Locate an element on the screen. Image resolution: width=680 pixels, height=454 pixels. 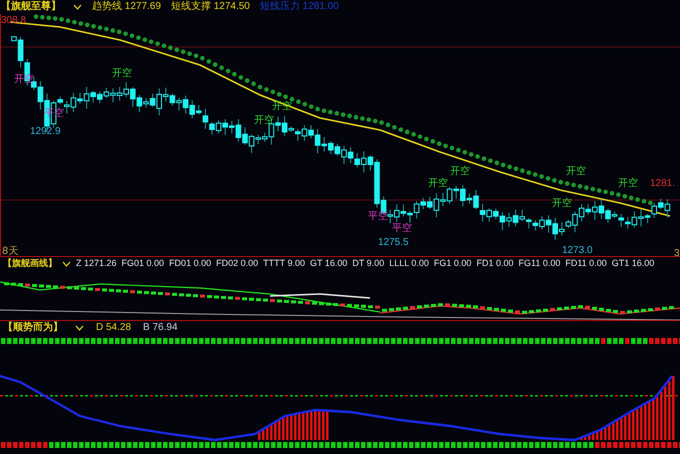
legend-value: GT1 16.00 is located at coordinates (633, 263).